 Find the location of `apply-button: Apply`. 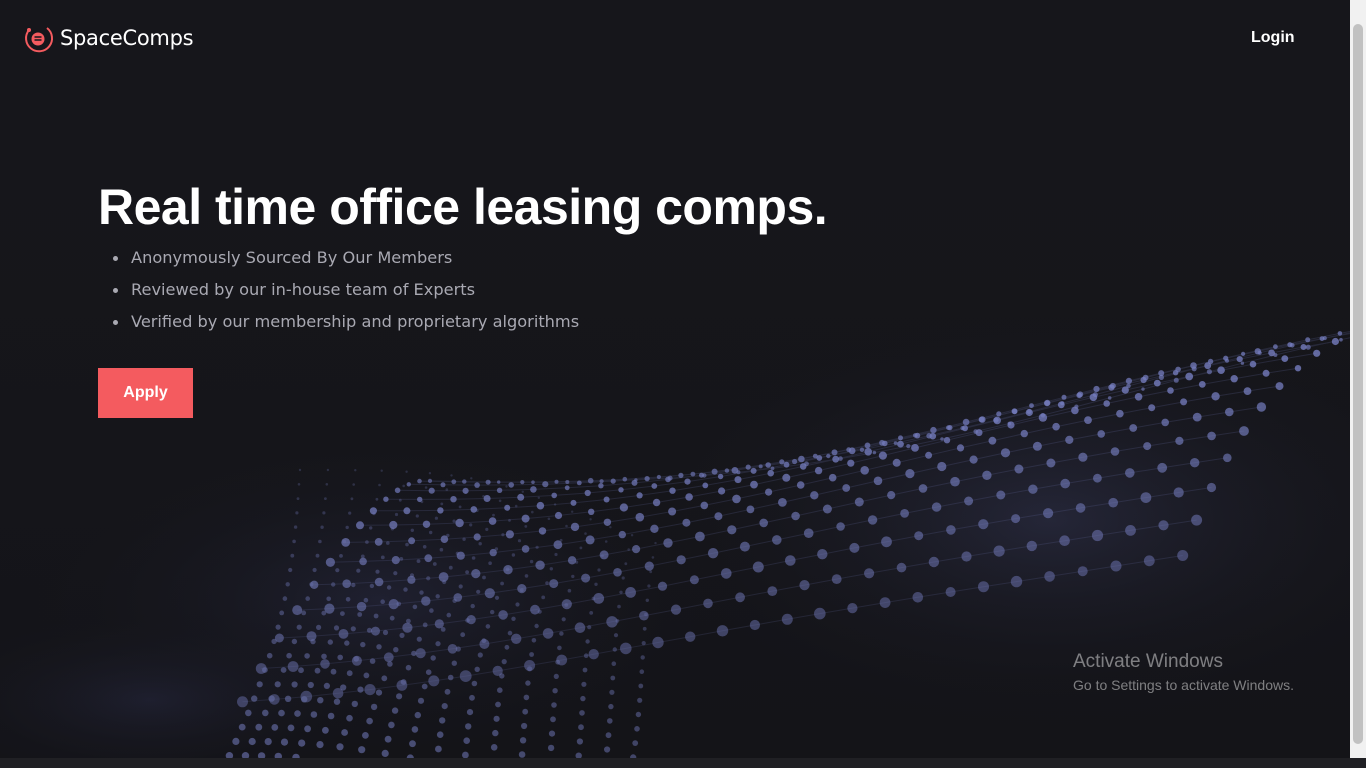

apply-button: Apply is located at coordinates (145, 393).